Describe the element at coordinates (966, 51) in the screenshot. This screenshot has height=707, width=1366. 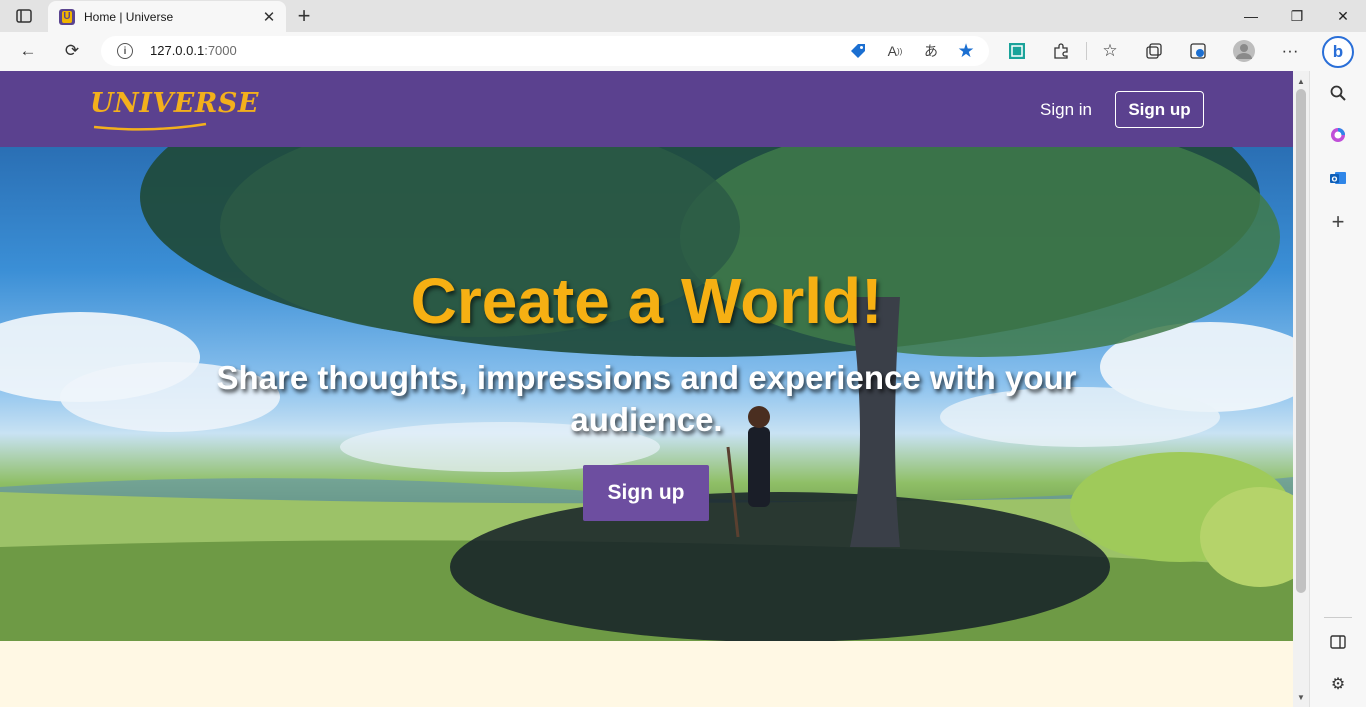
I see `favorite-star-icon: ★` at that location.